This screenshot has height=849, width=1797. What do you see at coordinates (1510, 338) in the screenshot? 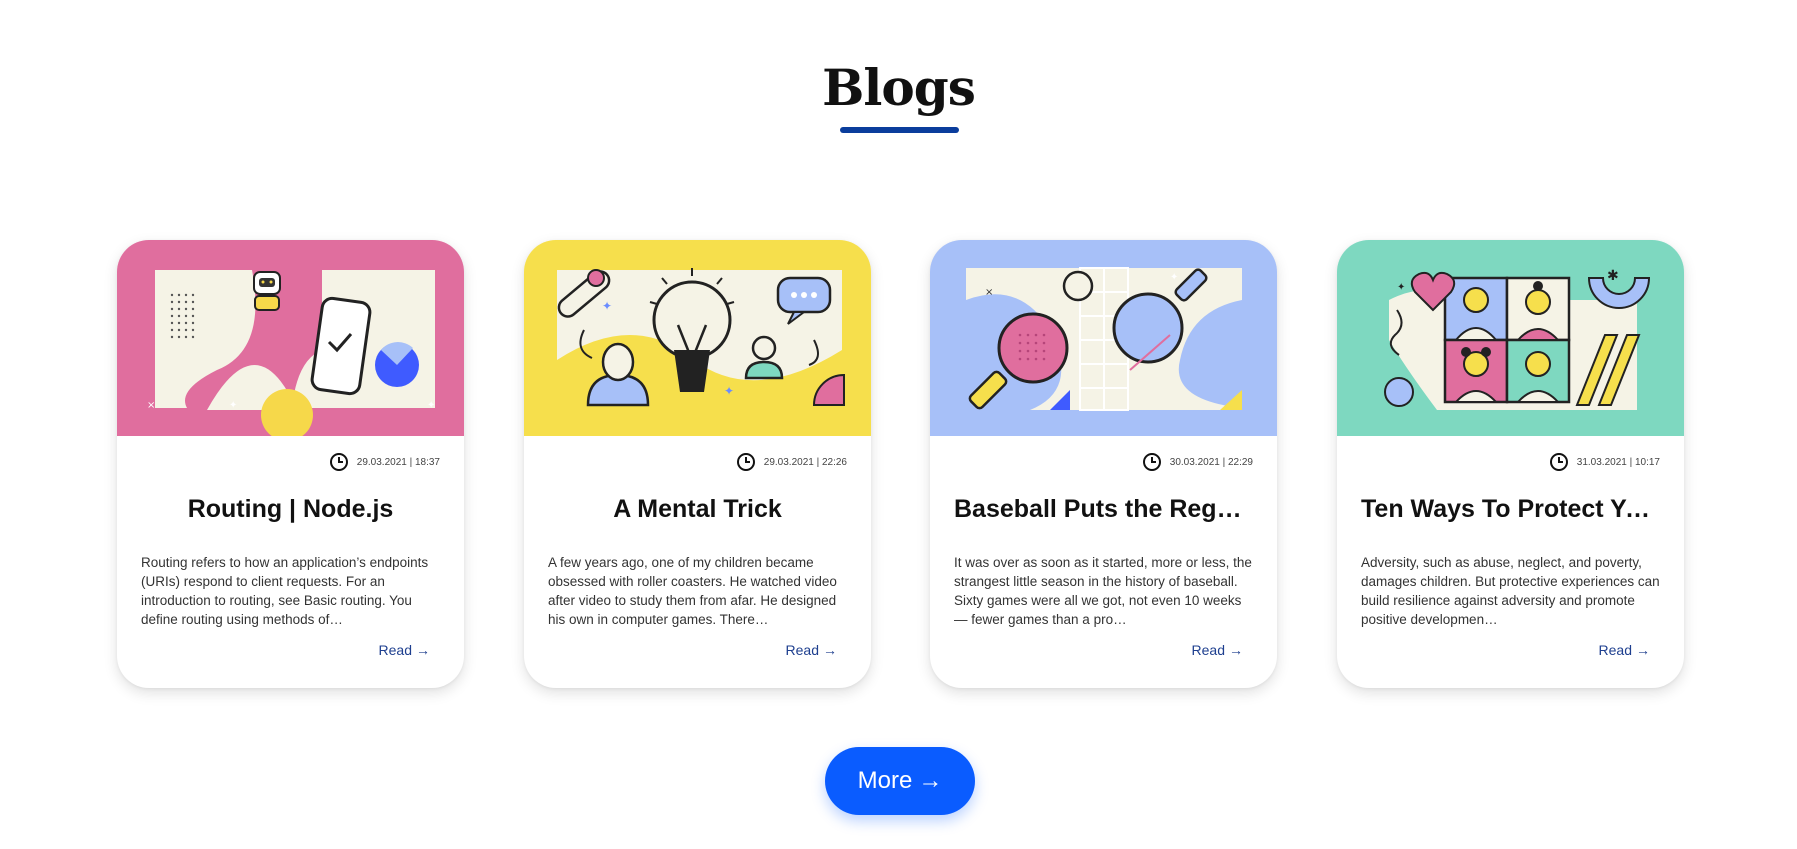
I see `video-call-faces-heart-illustration: ✱ ✦` at bounding box center [1510, 338].